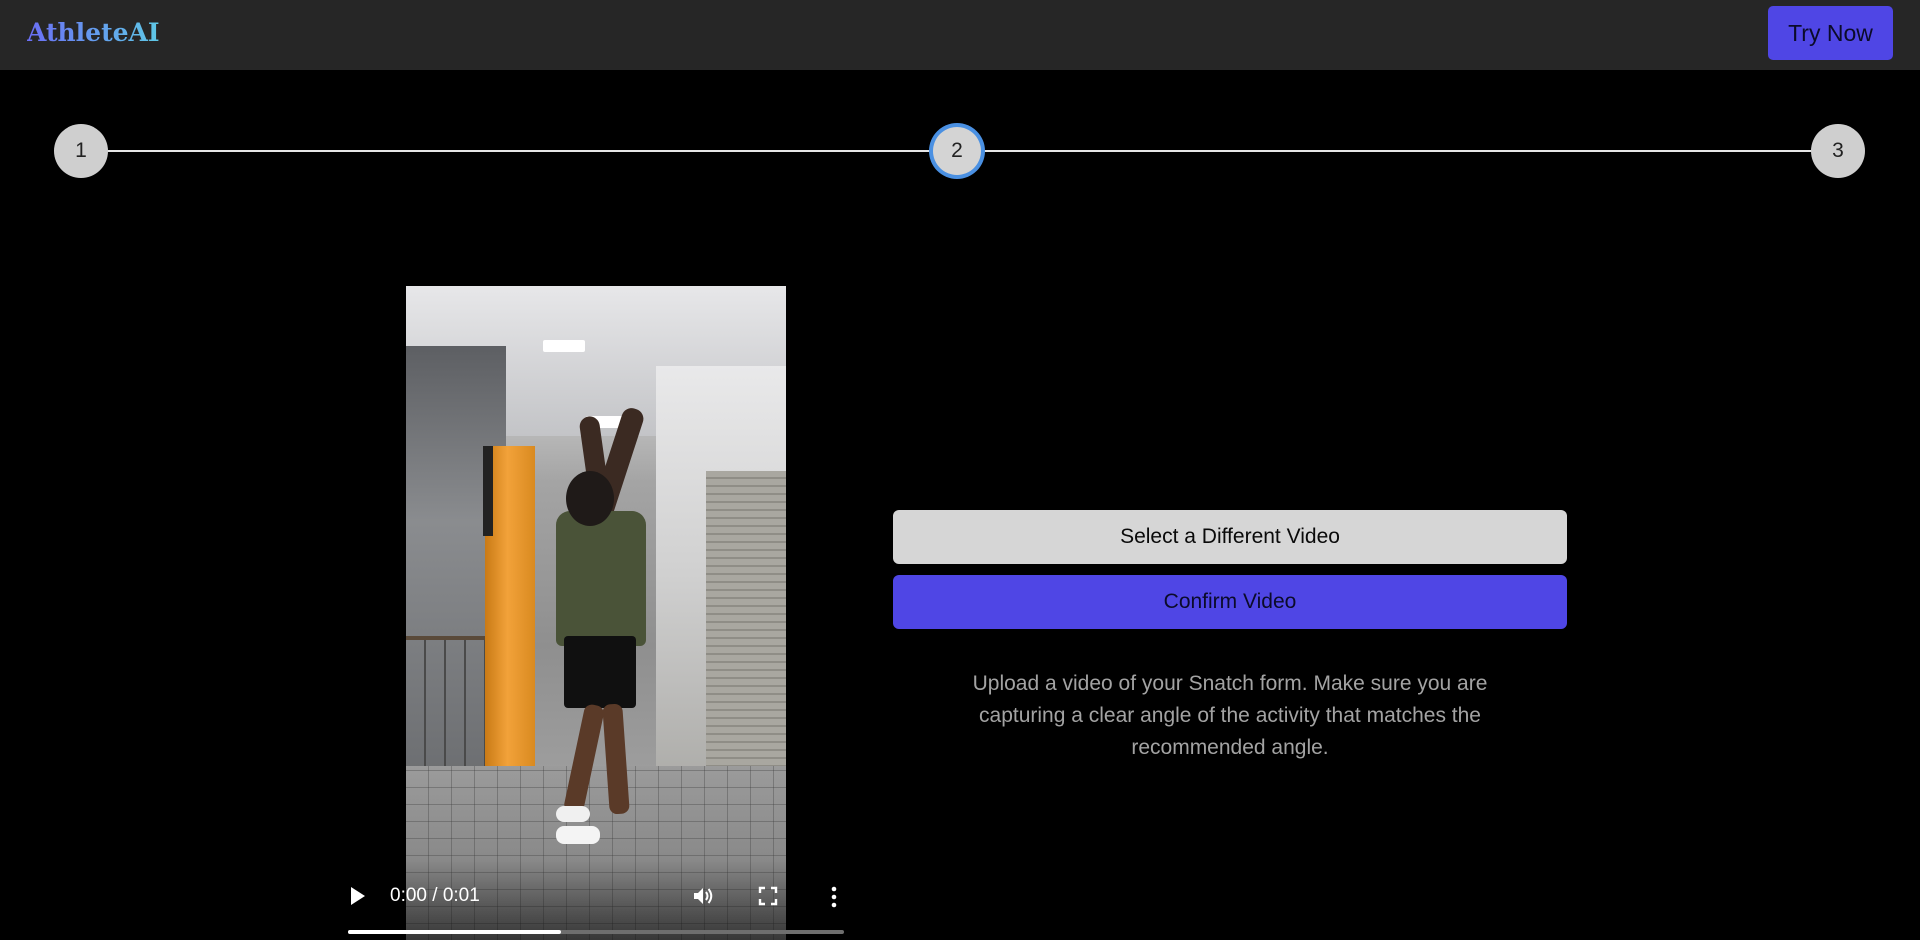 The width and height of the screenshot is (1920, 940). Describe the element at coordinates (834, 897) in the screenshot. I see `more-options-icon` at that location.